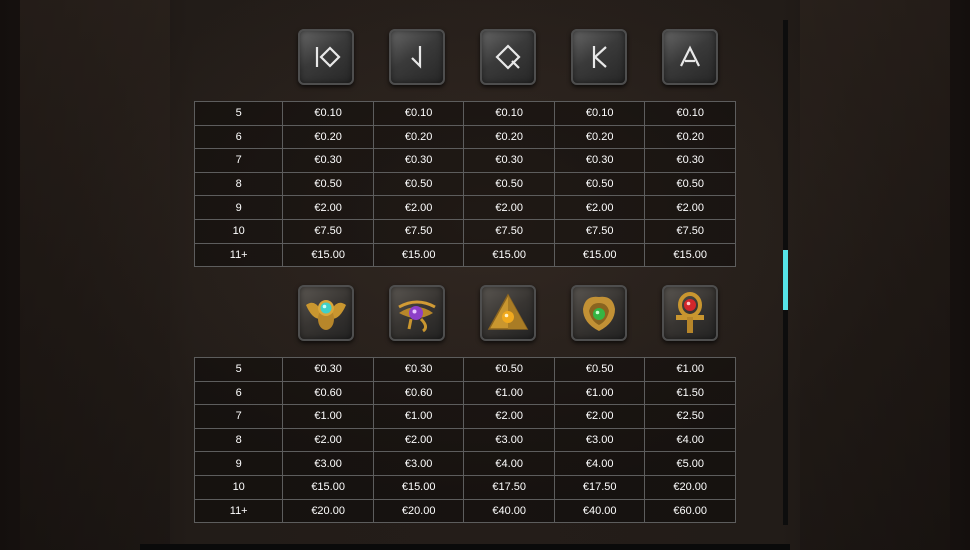 This screenshot has width=970, height=550. What do you see at coordinates (508, 57) in the screenshot?
I see `rune-q-icon` at bounding box center [508, 57].